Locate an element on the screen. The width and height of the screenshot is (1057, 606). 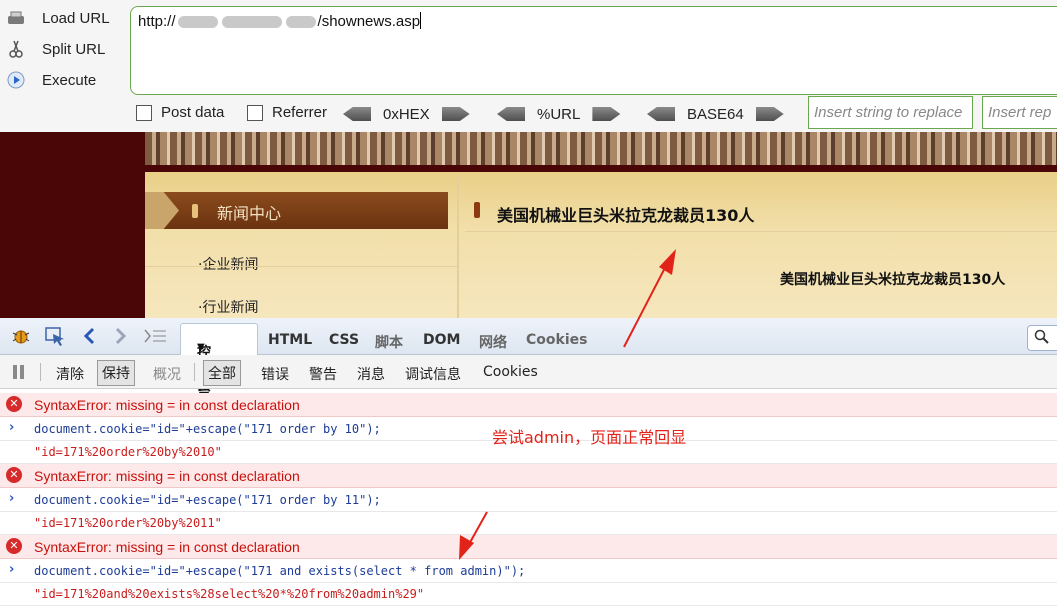
title-bullet-icon is located at coordinates (477, 210).